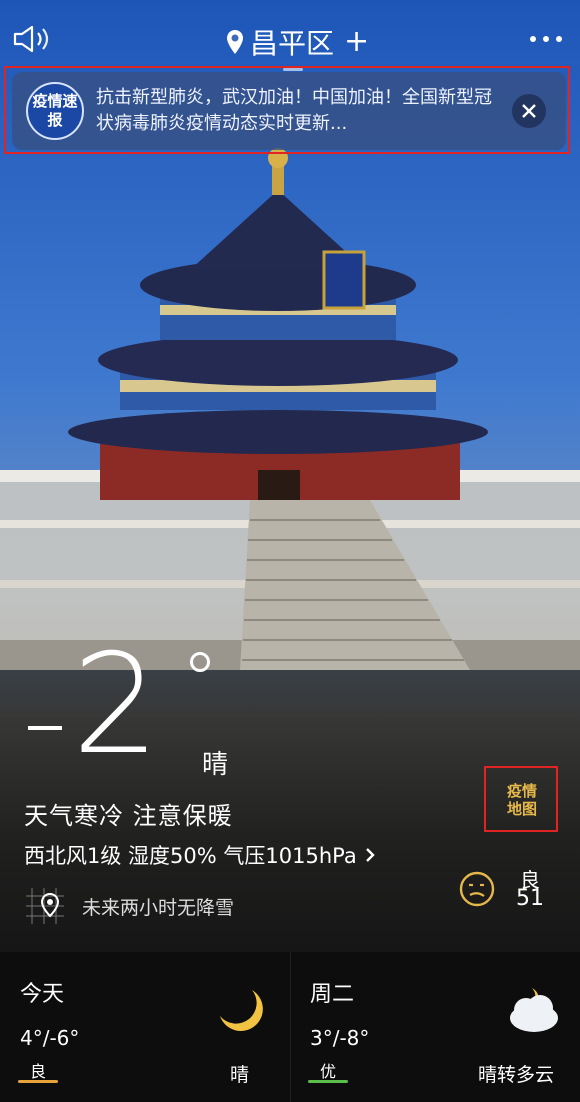  I want to click on details-text: 西北风1级 湿度50% 气压1015hPa, so click(190, 856).